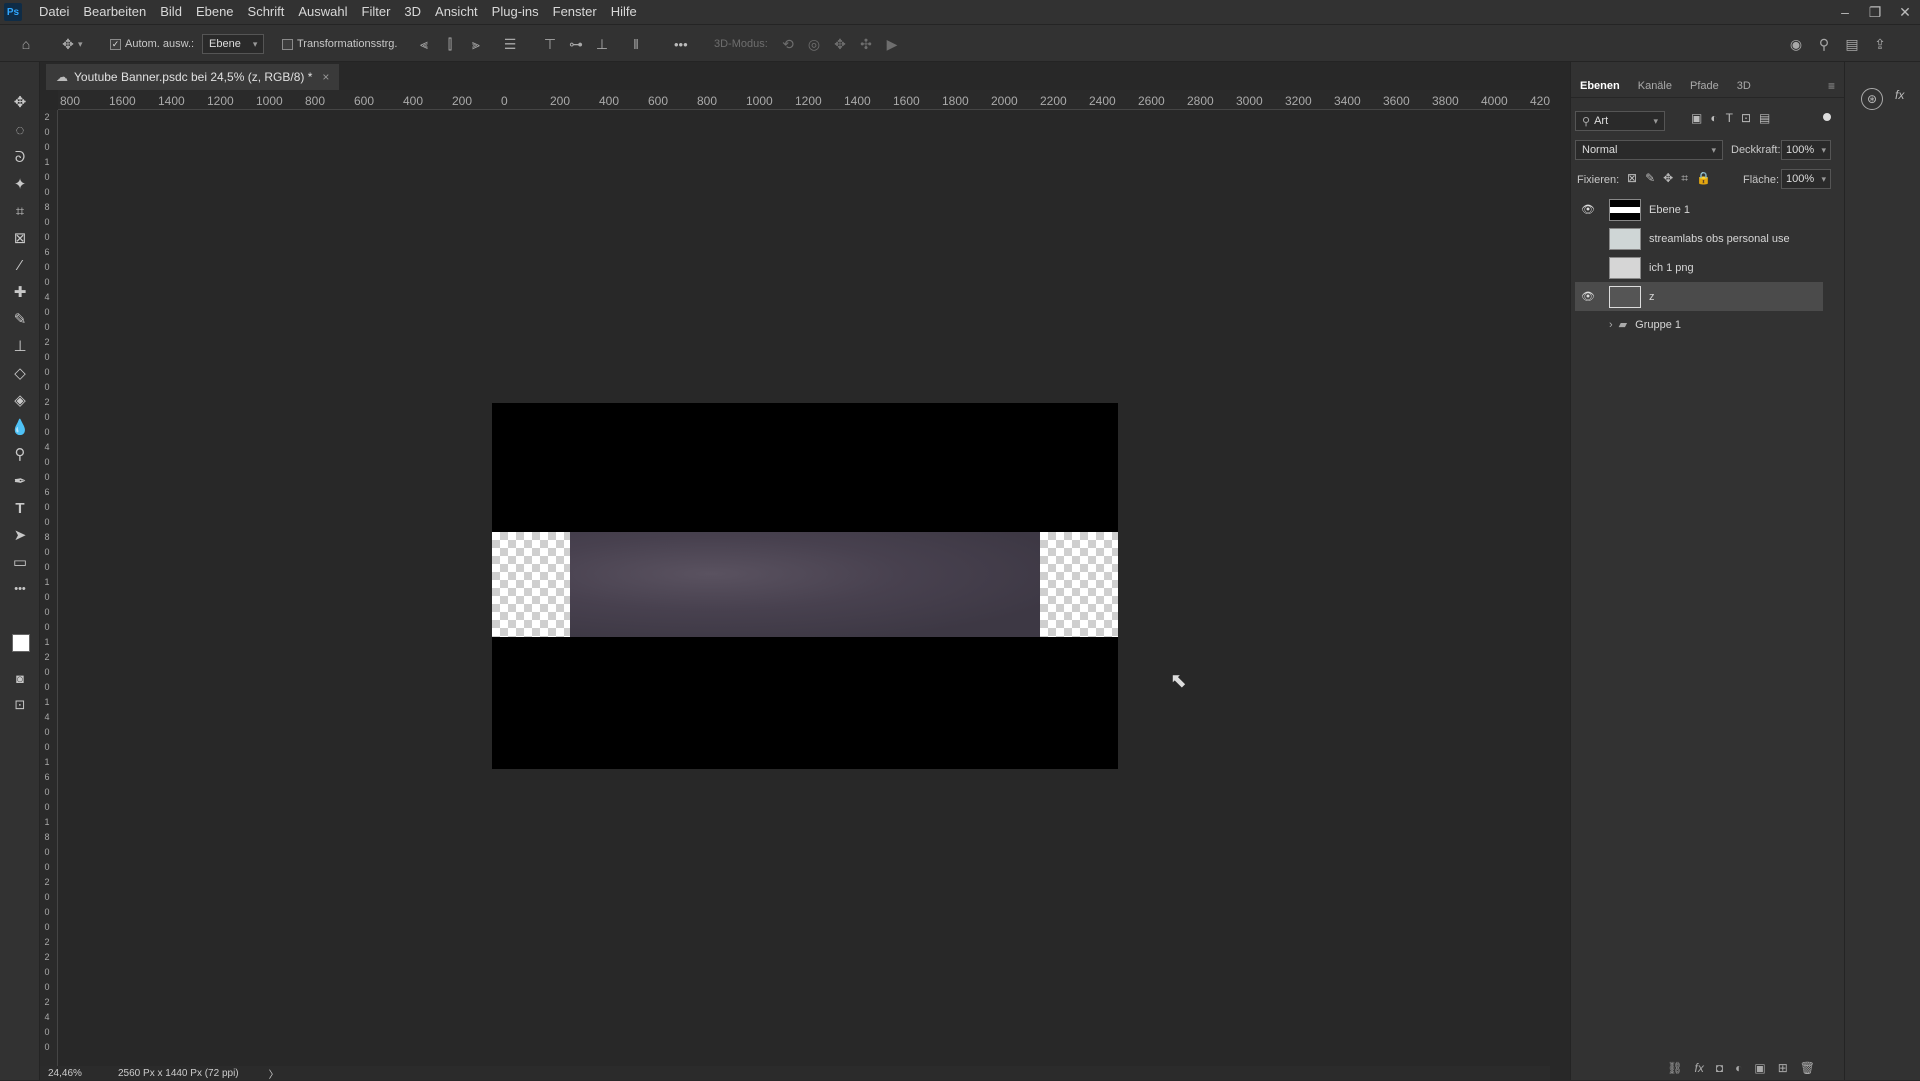  I want to click on filter-toggle, so click(1827, 117).